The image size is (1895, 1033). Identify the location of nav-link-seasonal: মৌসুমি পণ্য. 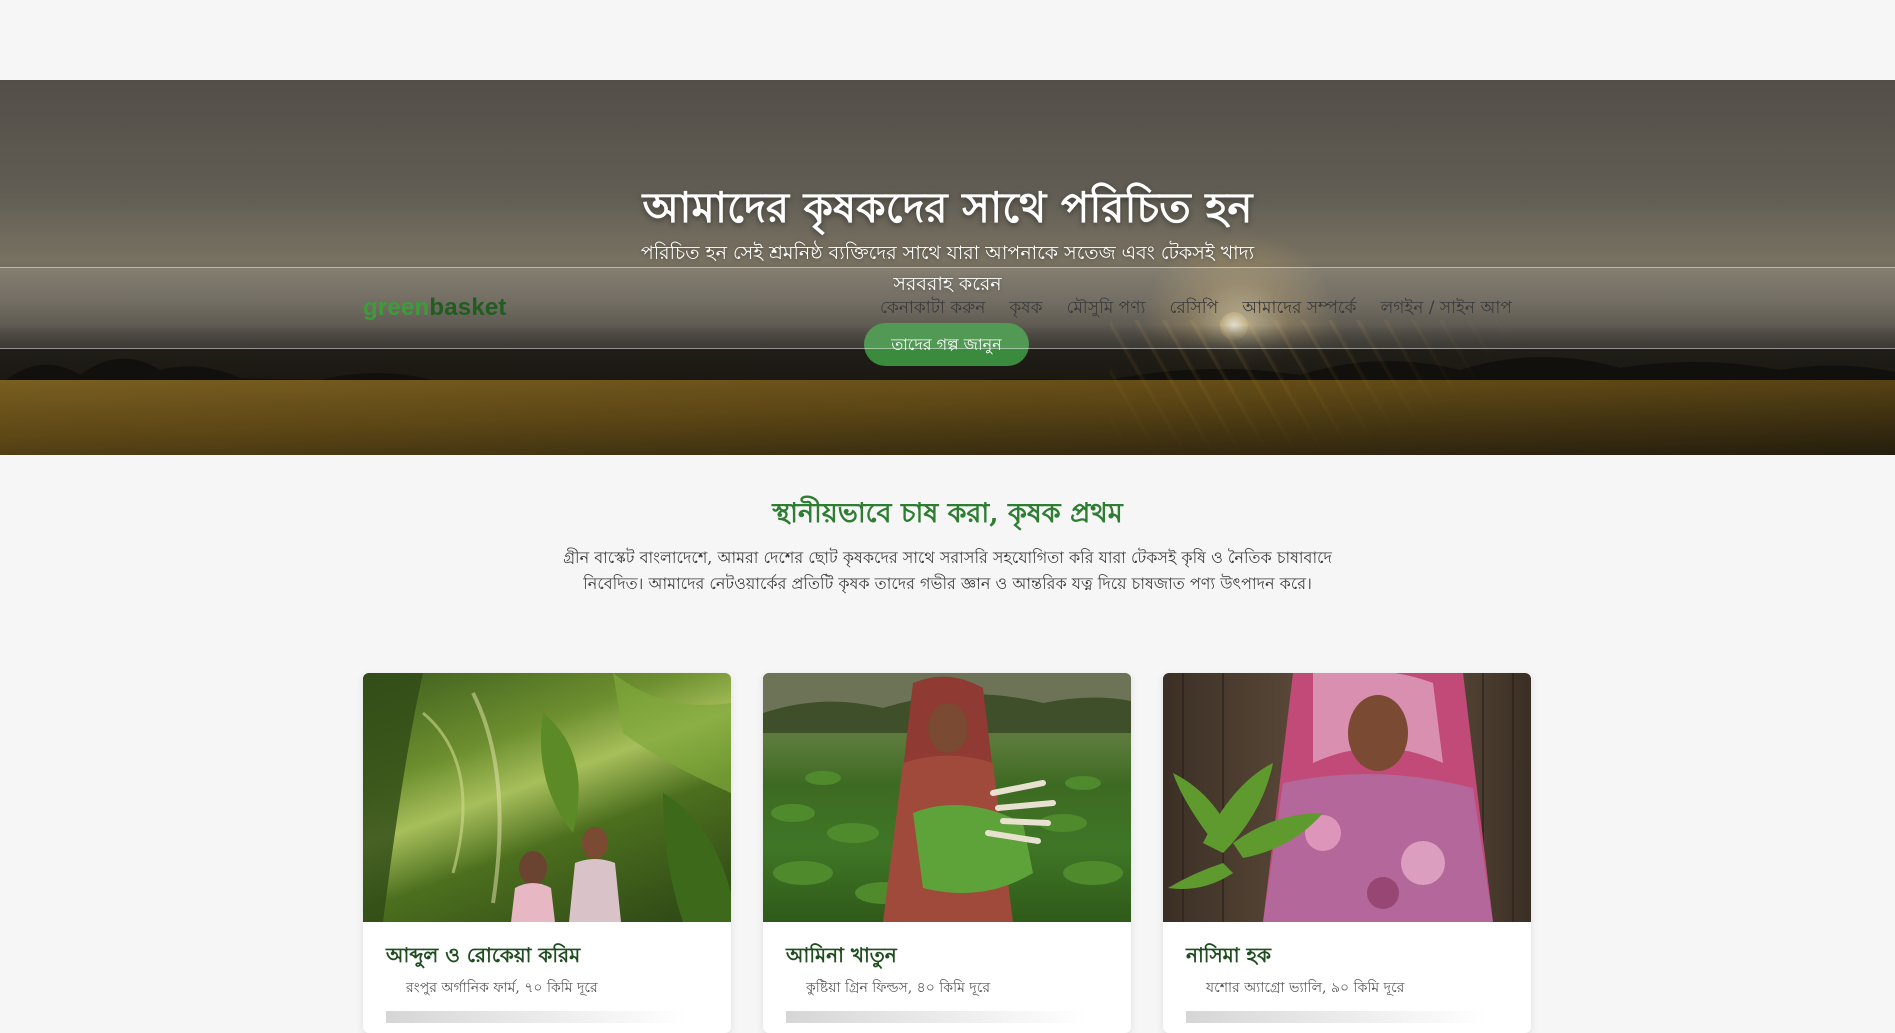
(1106, 309).